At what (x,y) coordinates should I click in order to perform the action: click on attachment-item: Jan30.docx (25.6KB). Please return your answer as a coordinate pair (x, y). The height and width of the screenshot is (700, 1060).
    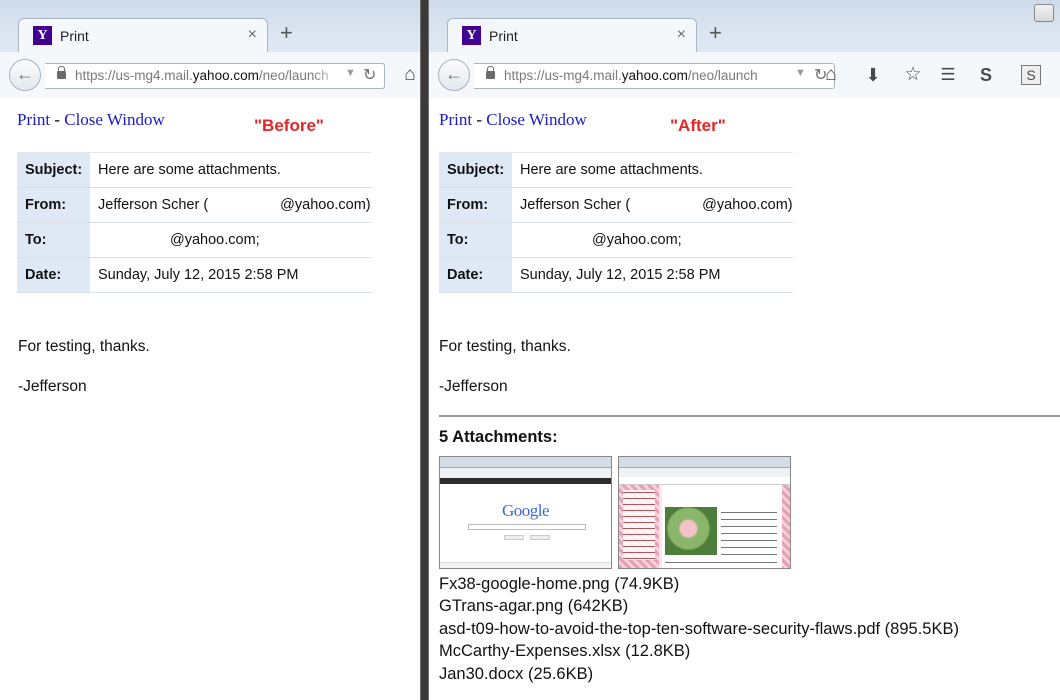
    Looking at the image, I should click on (699, 674).